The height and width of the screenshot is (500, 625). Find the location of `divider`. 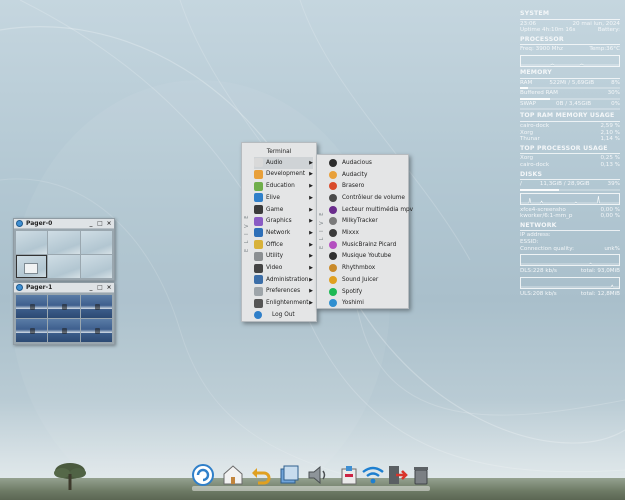

divider is located at coordinates (570, 78).